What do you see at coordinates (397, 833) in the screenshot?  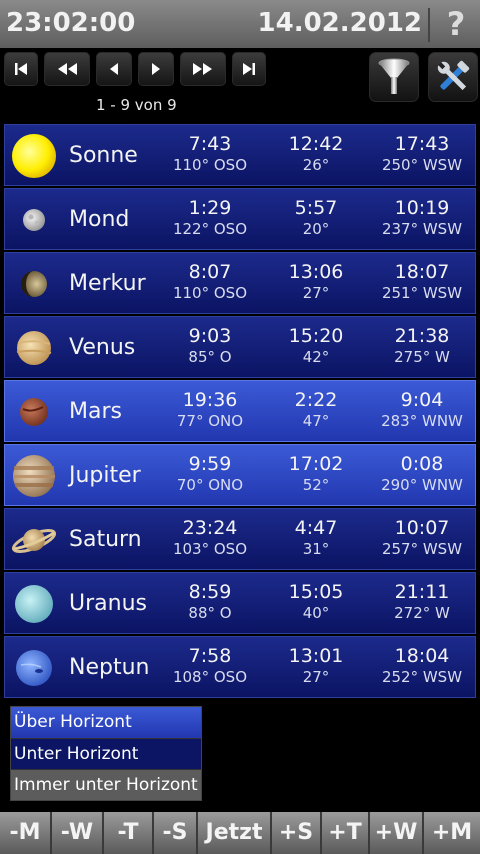 I see `plus-week-button: +W` at bounding box center [397, 833].